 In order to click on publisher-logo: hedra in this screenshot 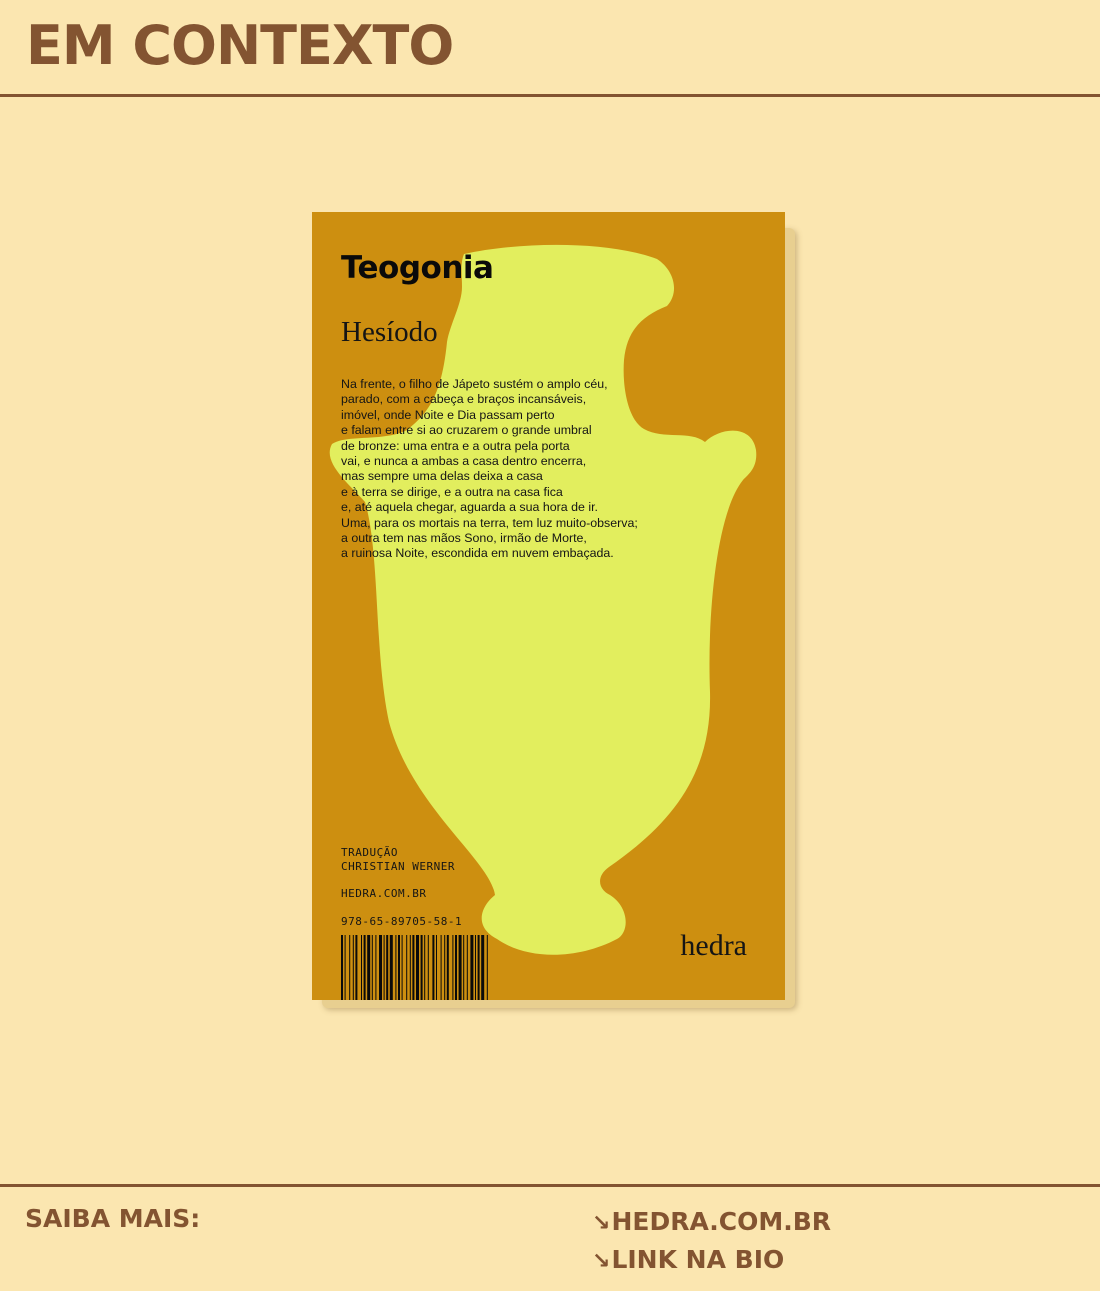, I will do `click(713, 945)`.